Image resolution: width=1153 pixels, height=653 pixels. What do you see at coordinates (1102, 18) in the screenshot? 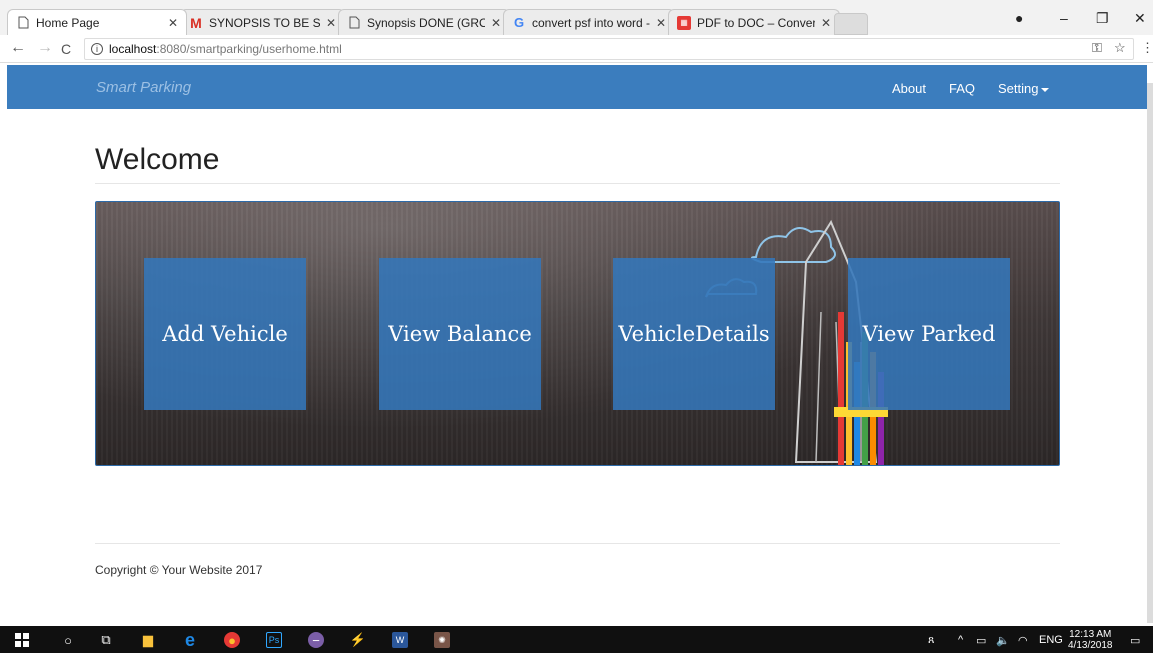
I see `restore-icon: ❐` at bounding box center [1102, 18].